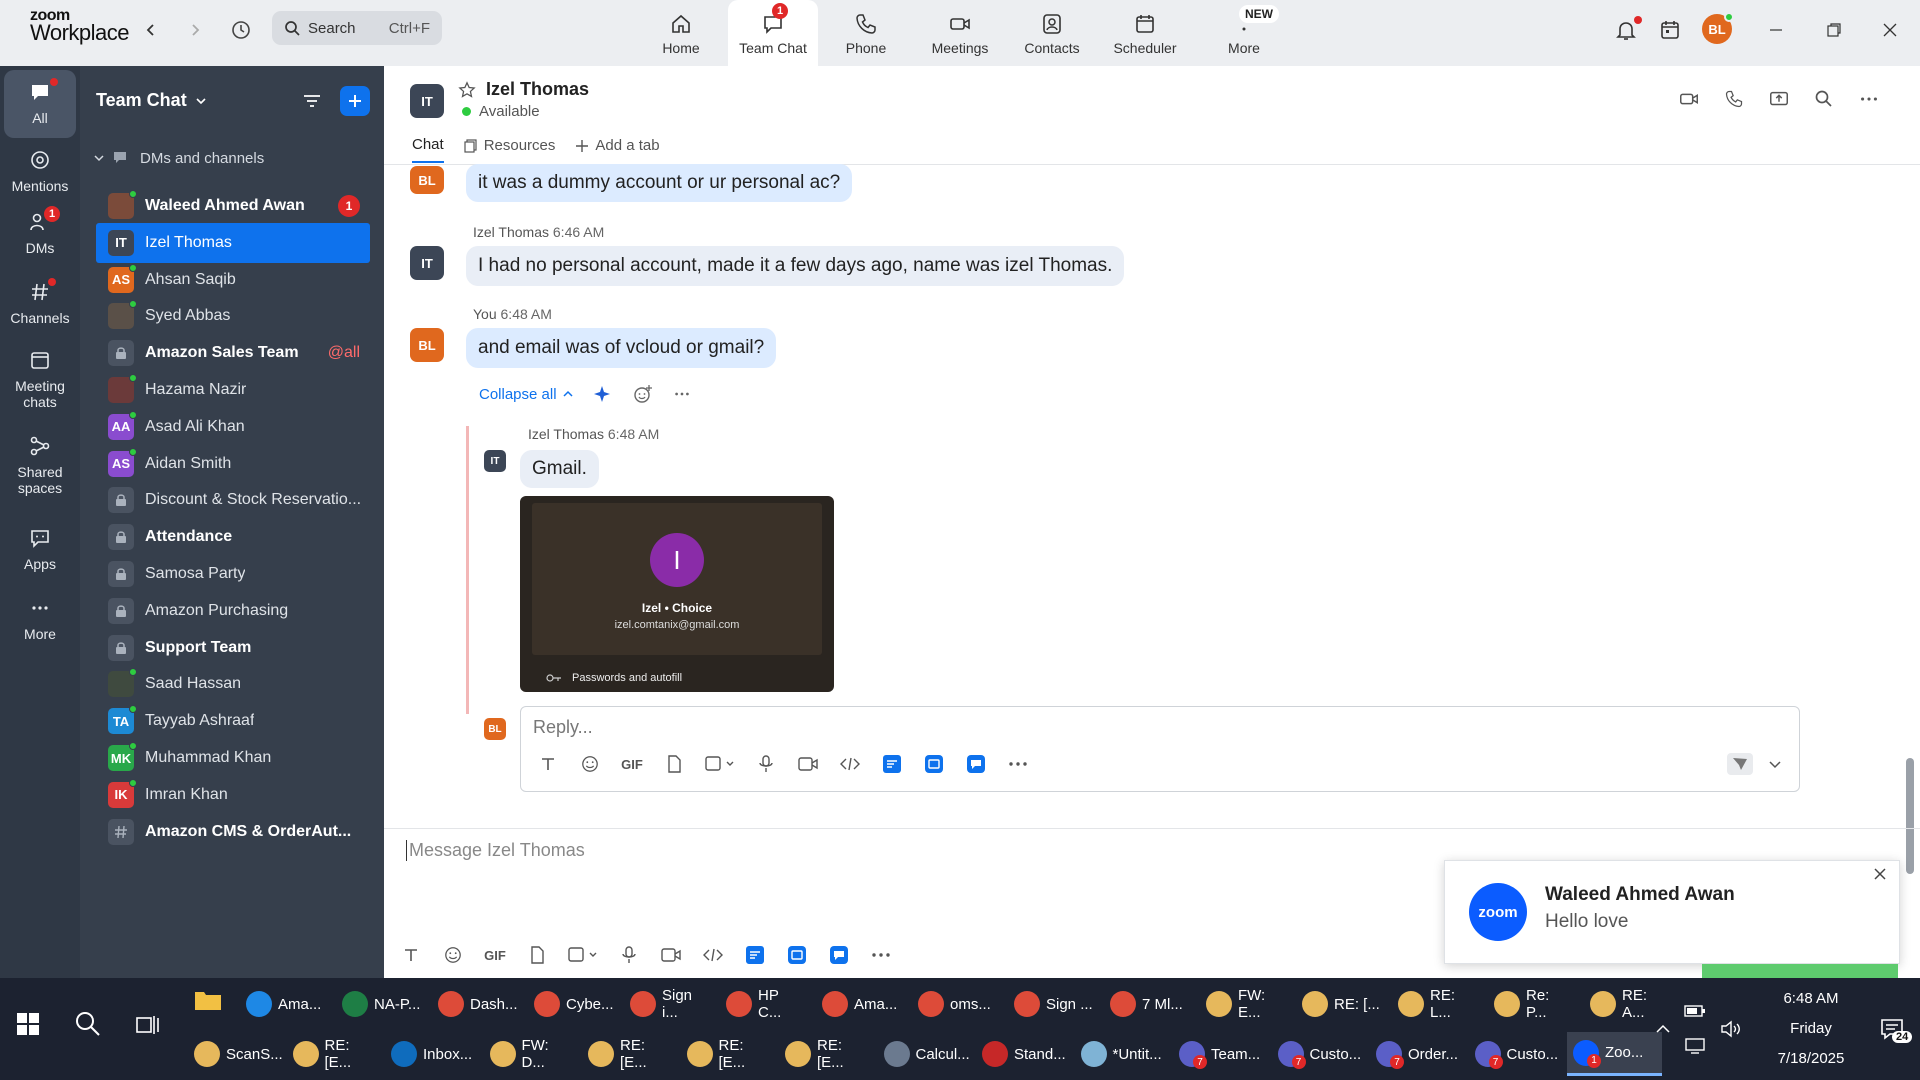  What do you see at coordinates (427, 101) in the screenshot?
I see `contact-avatar: IT` at bounding box center [427, 101].